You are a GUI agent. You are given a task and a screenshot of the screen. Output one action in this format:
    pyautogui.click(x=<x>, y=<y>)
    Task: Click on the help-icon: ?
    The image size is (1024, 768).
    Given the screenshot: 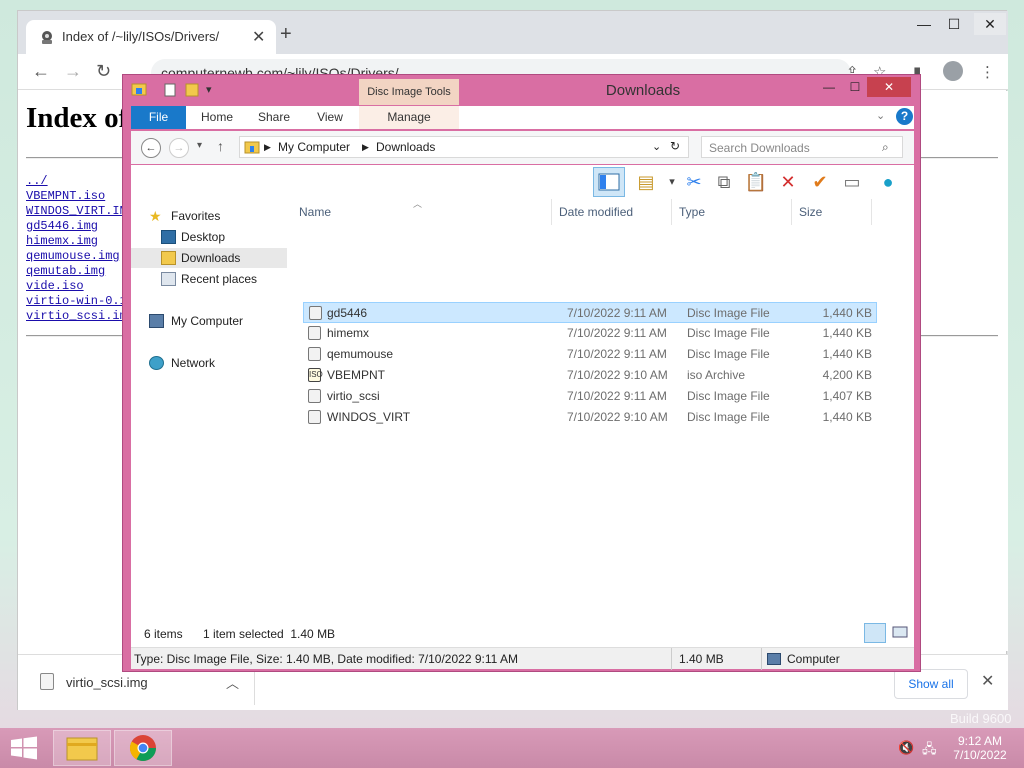 What is the action you would take?
    pyautogui.click(x=904, y=116)
    